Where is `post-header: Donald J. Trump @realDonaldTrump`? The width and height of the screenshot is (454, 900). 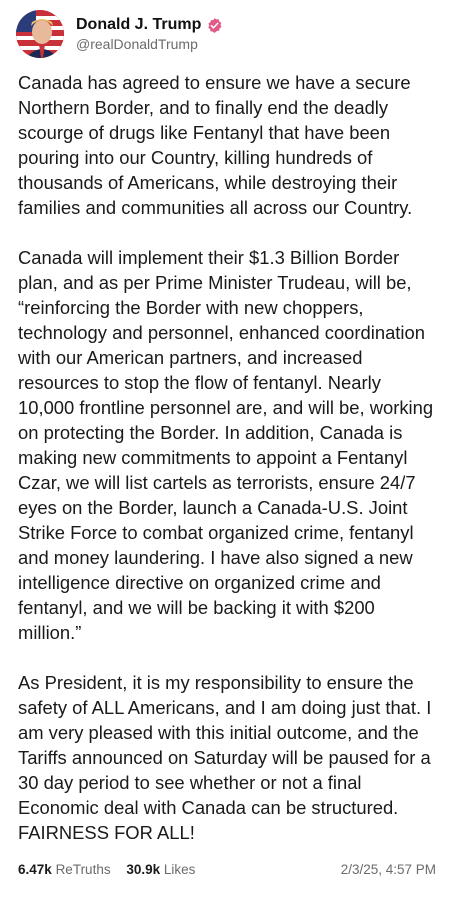 post-header: Donald J. Trump @realDonaldTrump is located at coordinates (119, 34).